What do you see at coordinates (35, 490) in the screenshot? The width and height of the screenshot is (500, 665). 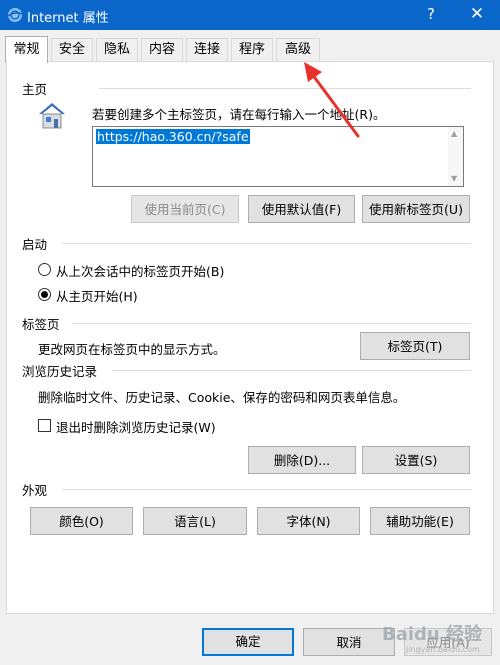 I see `appearance-section-title: 外观` at bounding box center [35, 490].